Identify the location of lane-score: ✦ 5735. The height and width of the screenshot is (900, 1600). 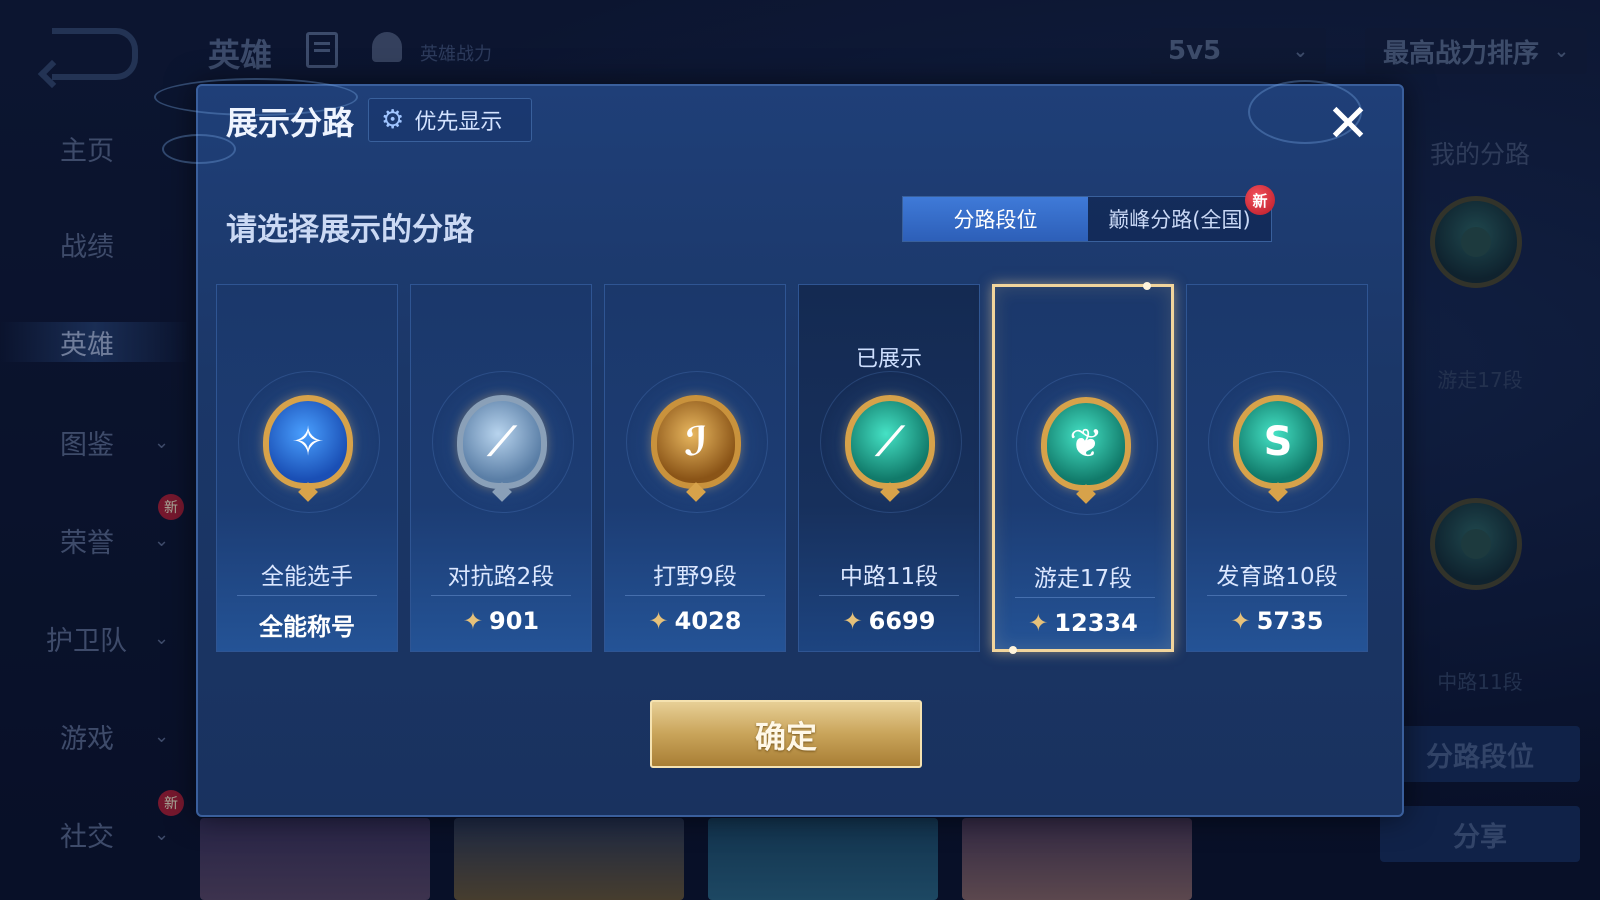
(1277, 621).